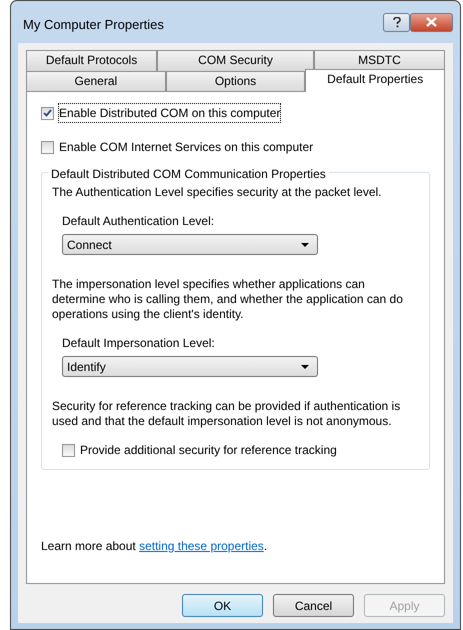 Image resolution: width=463 pixels, height=630 pixels. Describe the element at coordinates (139, 343) in the screenshot. I see `dropdown-label: Default Impersonation Level:` at that location.